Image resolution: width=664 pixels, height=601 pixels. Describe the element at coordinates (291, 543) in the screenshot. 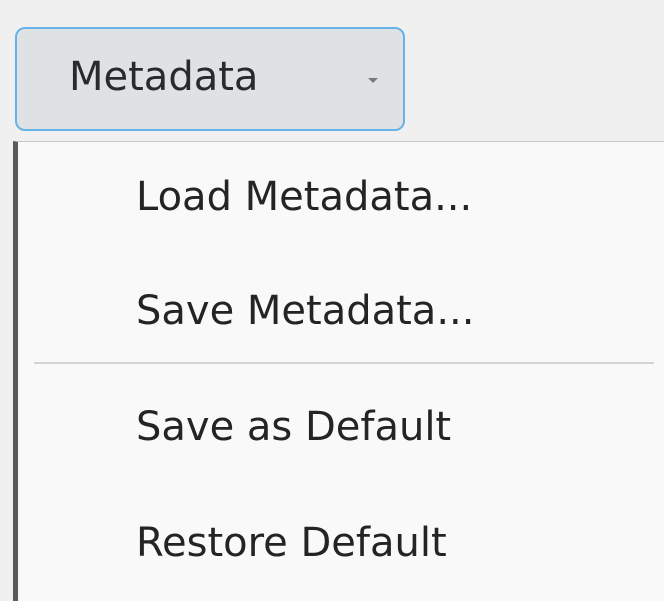

I see `menu-item-label: Restore Default` at that location.